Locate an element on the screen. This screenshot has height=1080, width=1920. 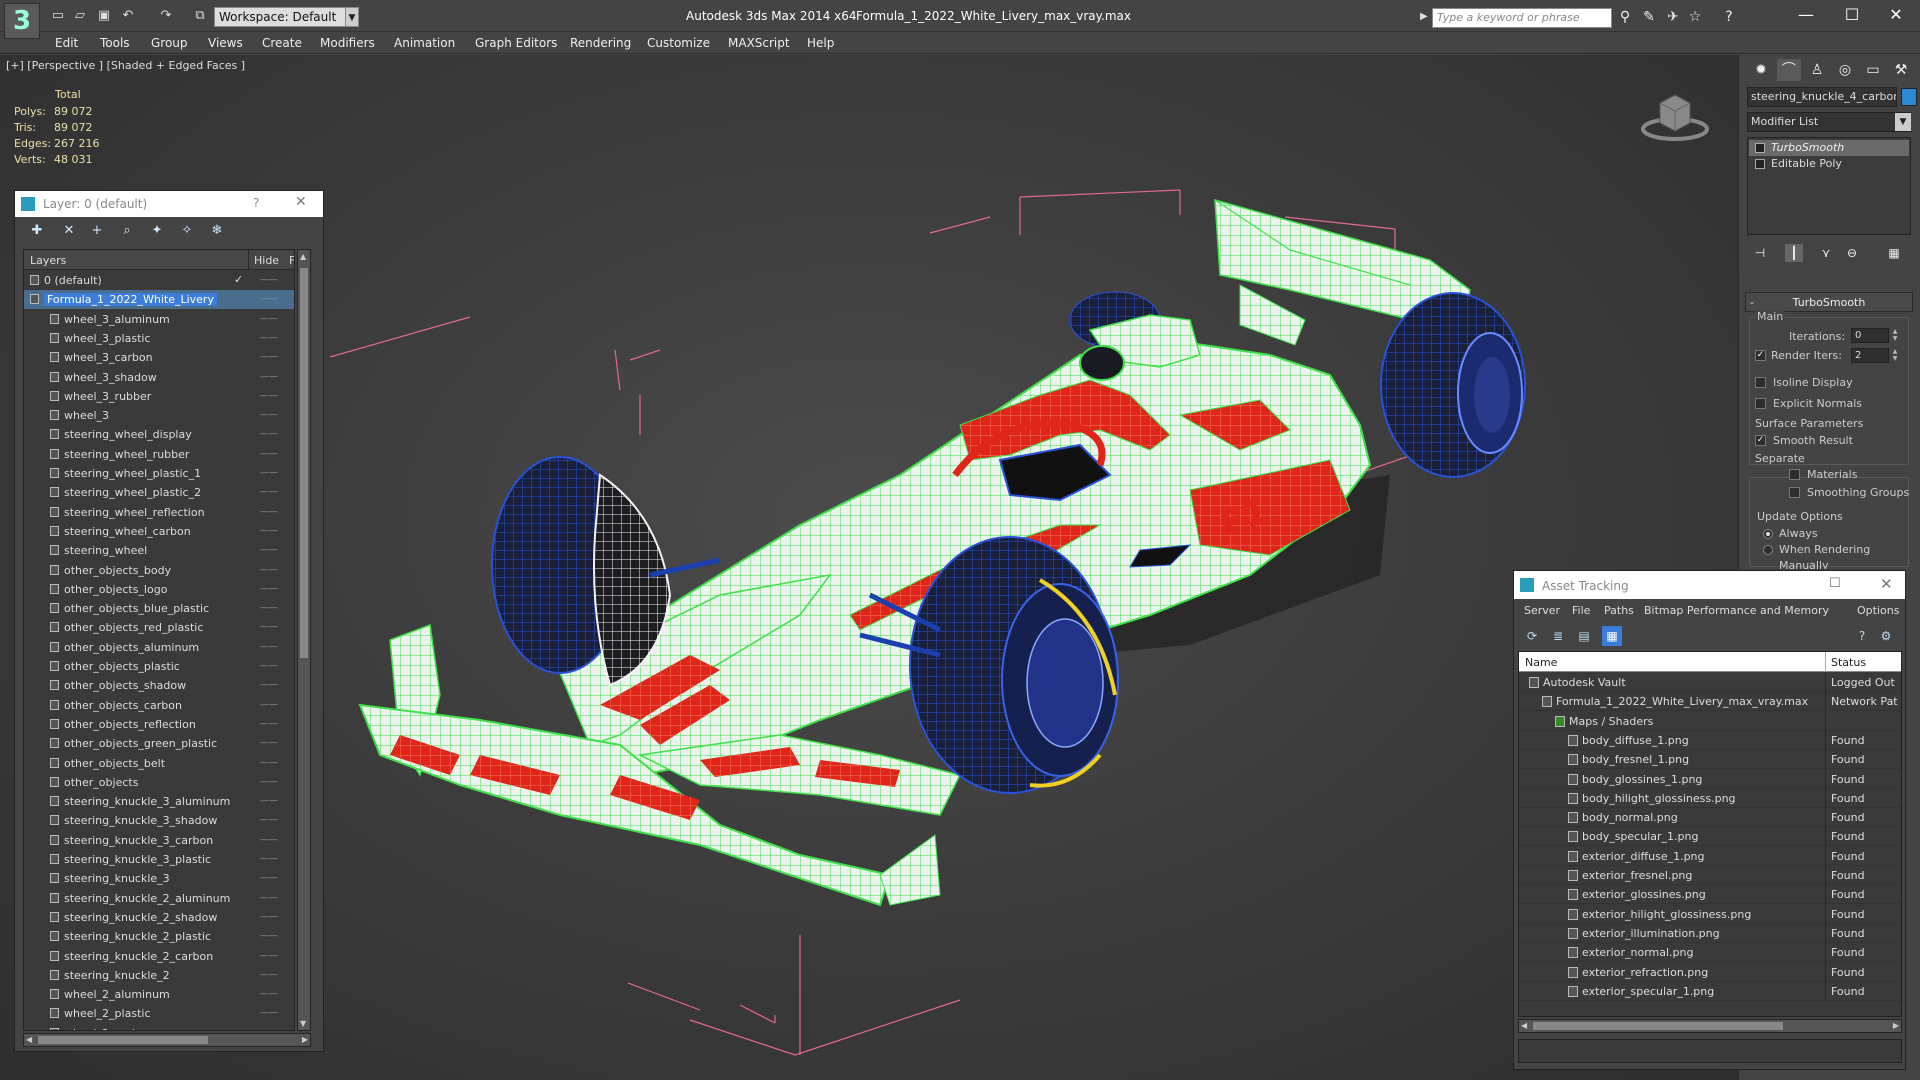
layer-row: Formula_1_2022_White_Livery —— is located at coordinates (159, 300).